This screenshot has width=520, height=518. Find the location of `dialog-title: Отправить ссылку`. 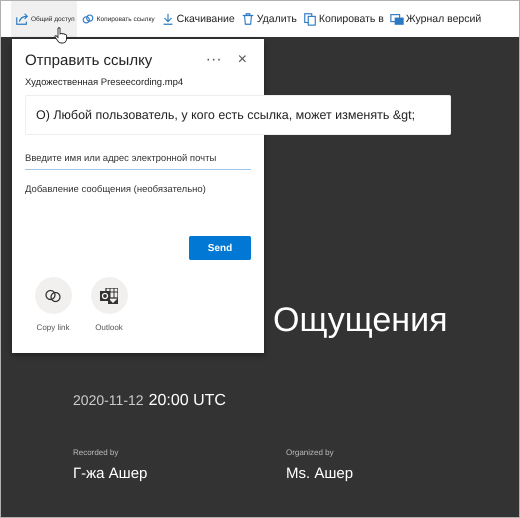

dialog-title: Отправить ссылку is located at coordinates (89, 60).